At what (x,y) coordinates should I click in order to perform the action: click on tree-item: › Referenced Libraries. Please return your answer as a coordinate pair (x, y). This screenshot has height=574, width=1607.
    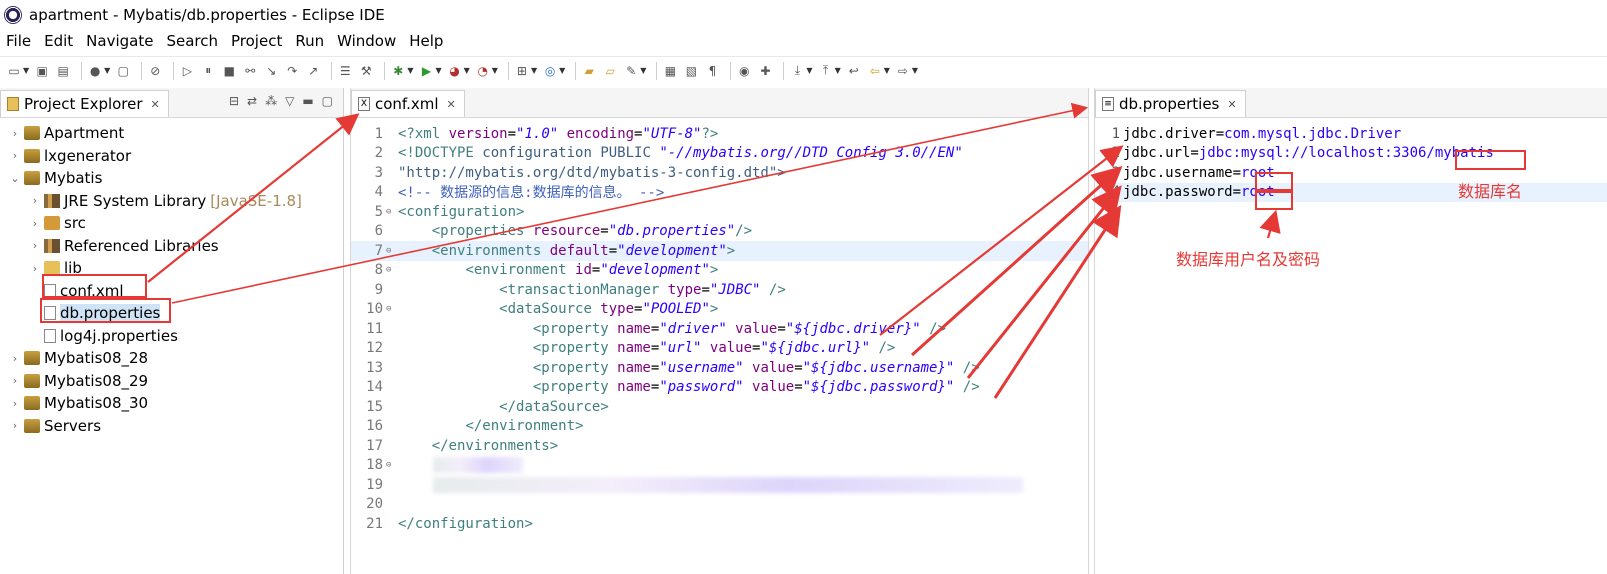
    Looking at the image, I should click on (171, 246).